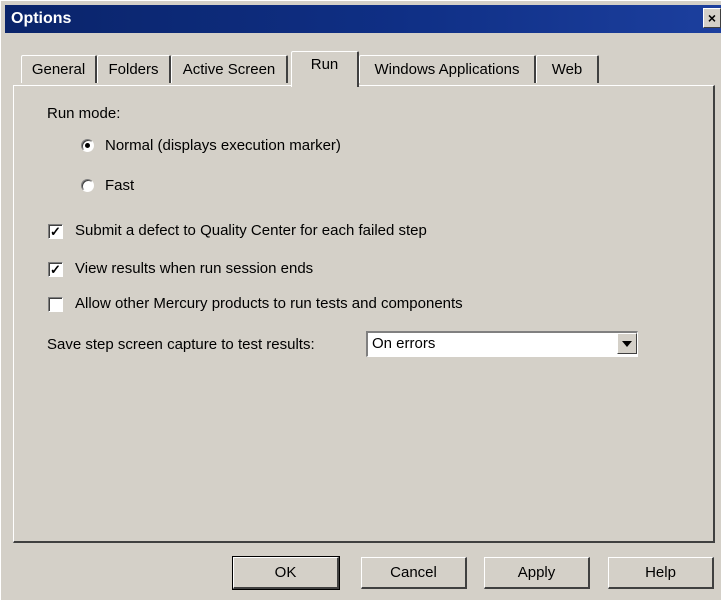 The width and height of the screenshot is (721, 600). I want to click on tab-windows-applications: Windows Applications, so click(447, 69).